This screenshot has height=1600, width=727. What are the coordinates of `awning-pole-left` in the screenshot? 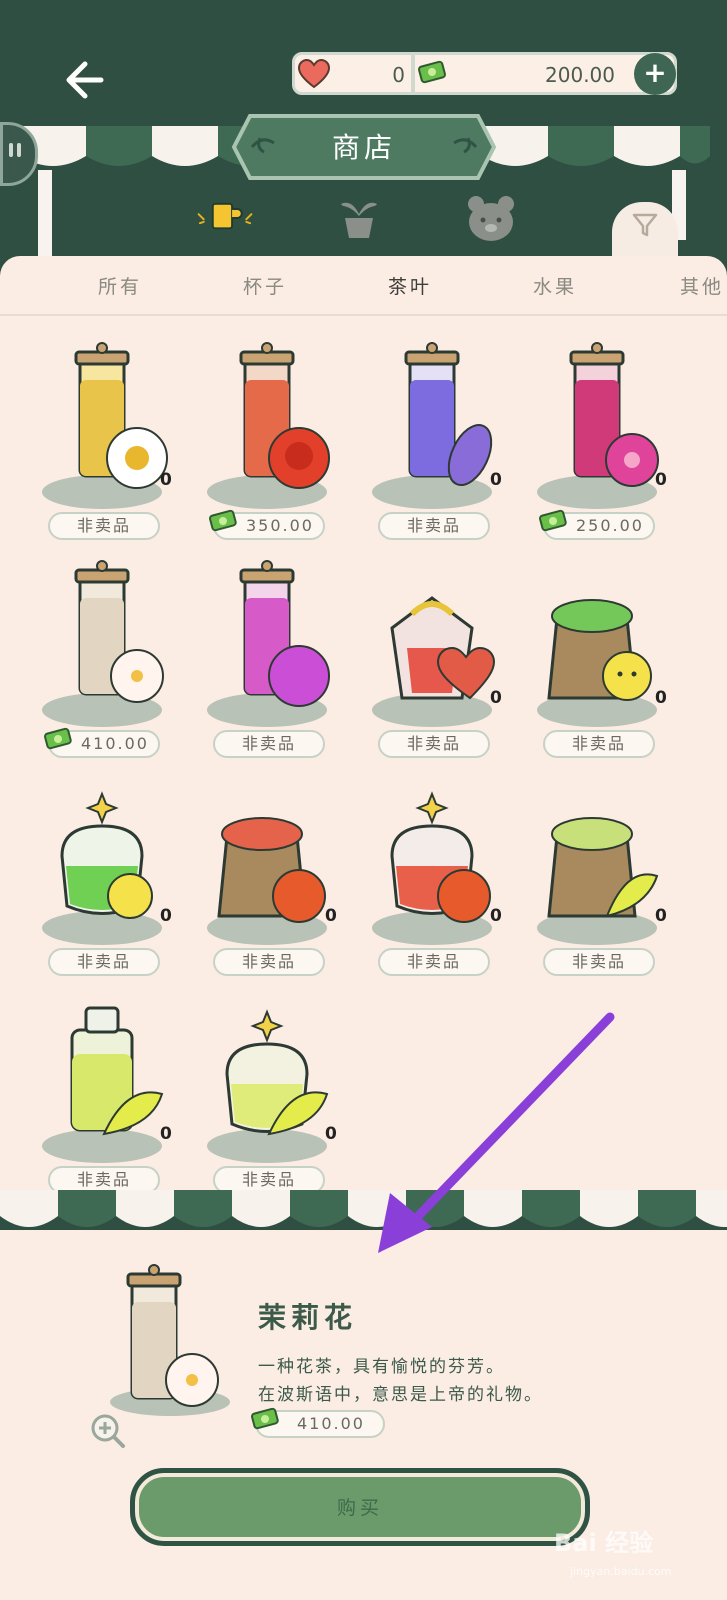 It's located at (45, 215).